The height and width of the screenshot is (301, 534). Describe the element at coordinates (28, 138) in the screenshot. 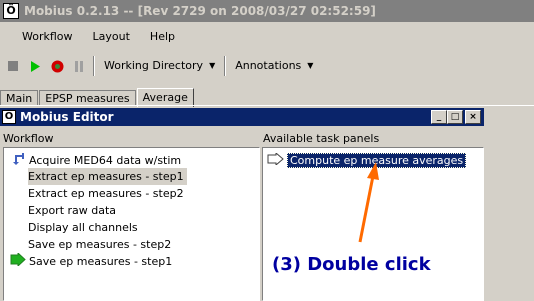

I see `workflow-section-label: Workflow` at that location.